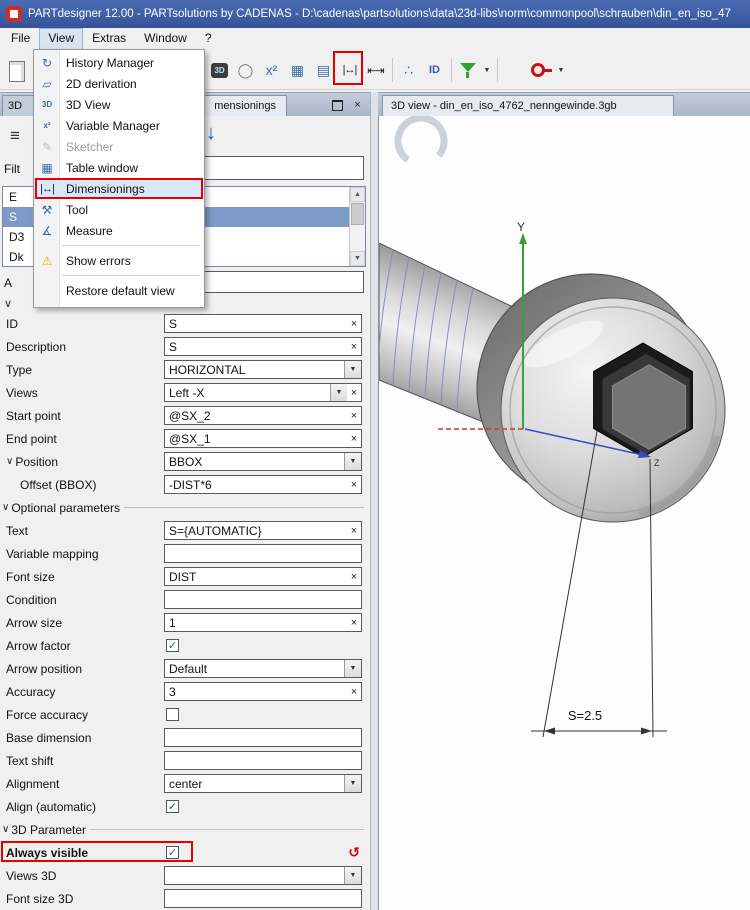  I want to click on value-box: 1 ×, so click(263, 622).